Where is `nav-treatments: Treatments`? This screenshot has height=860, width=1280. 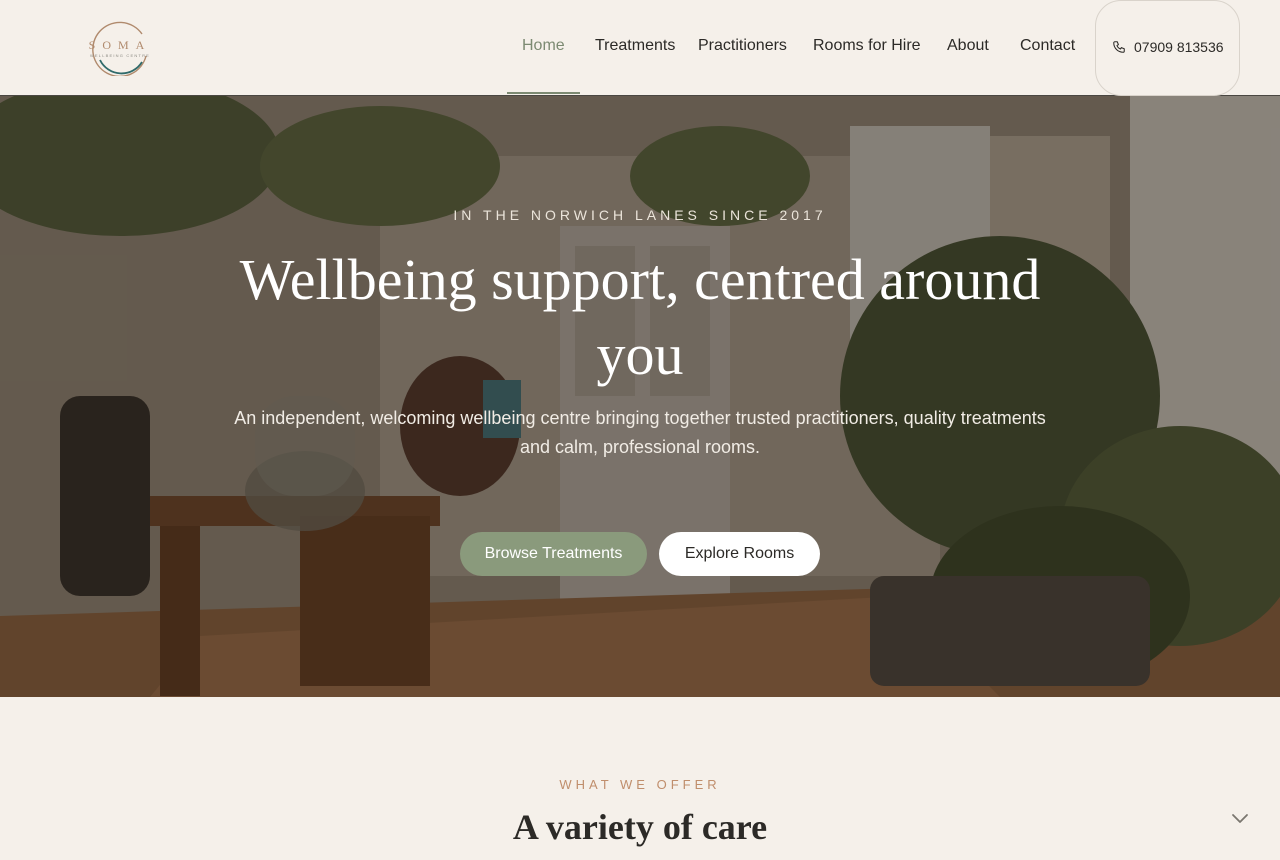 nav-treatments: Treatments is located at coordinates (635, 48).